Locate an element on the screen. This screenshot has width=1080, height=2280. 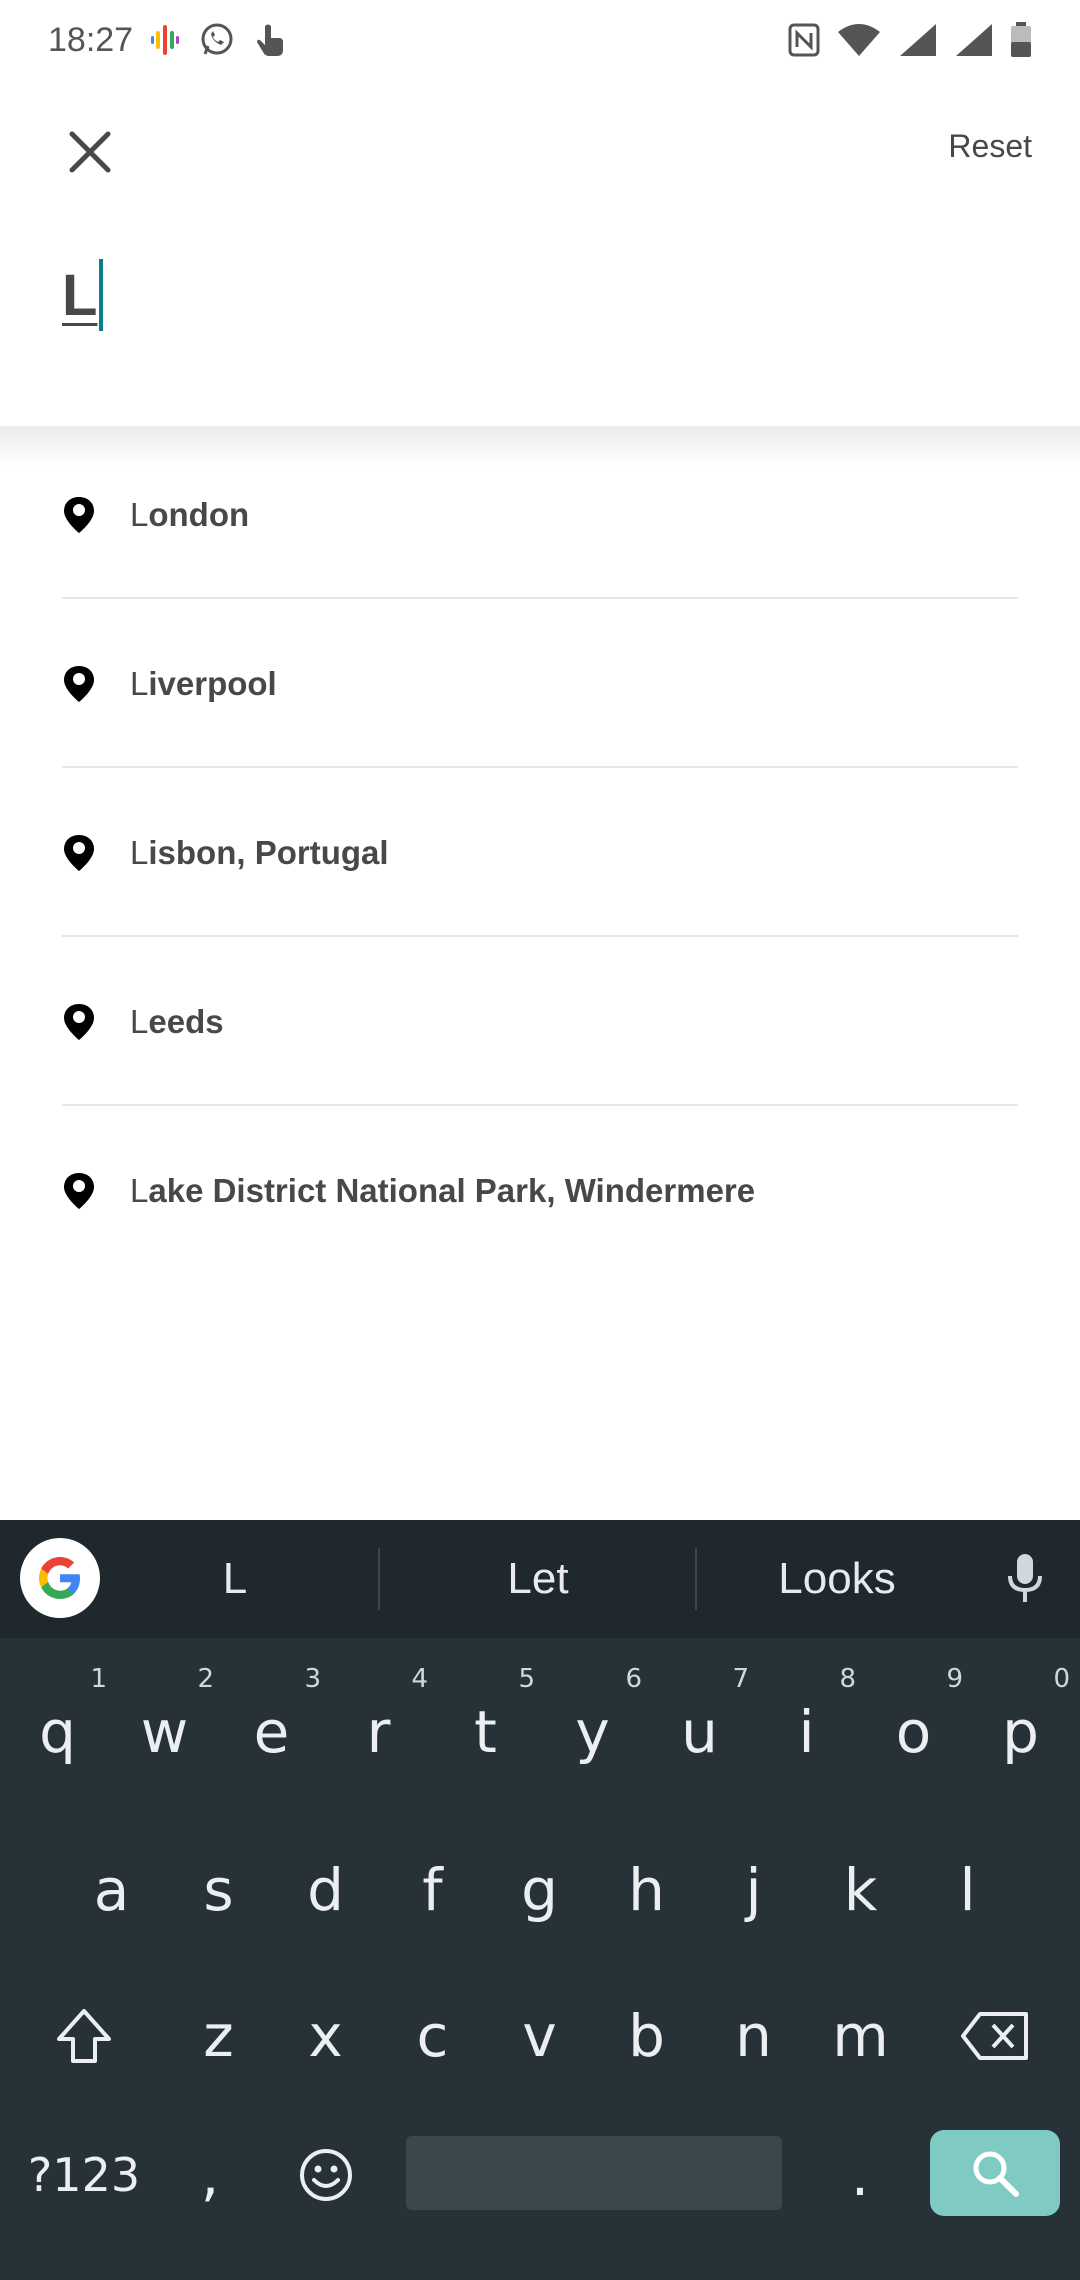
google-g-icon is located at coordinates (59, 1578).